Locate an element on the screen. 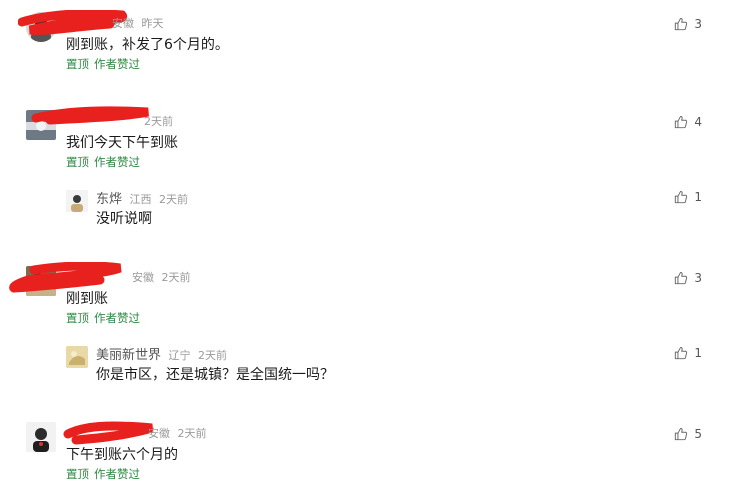  like-count: 4 is located at coordinates (698, 122).